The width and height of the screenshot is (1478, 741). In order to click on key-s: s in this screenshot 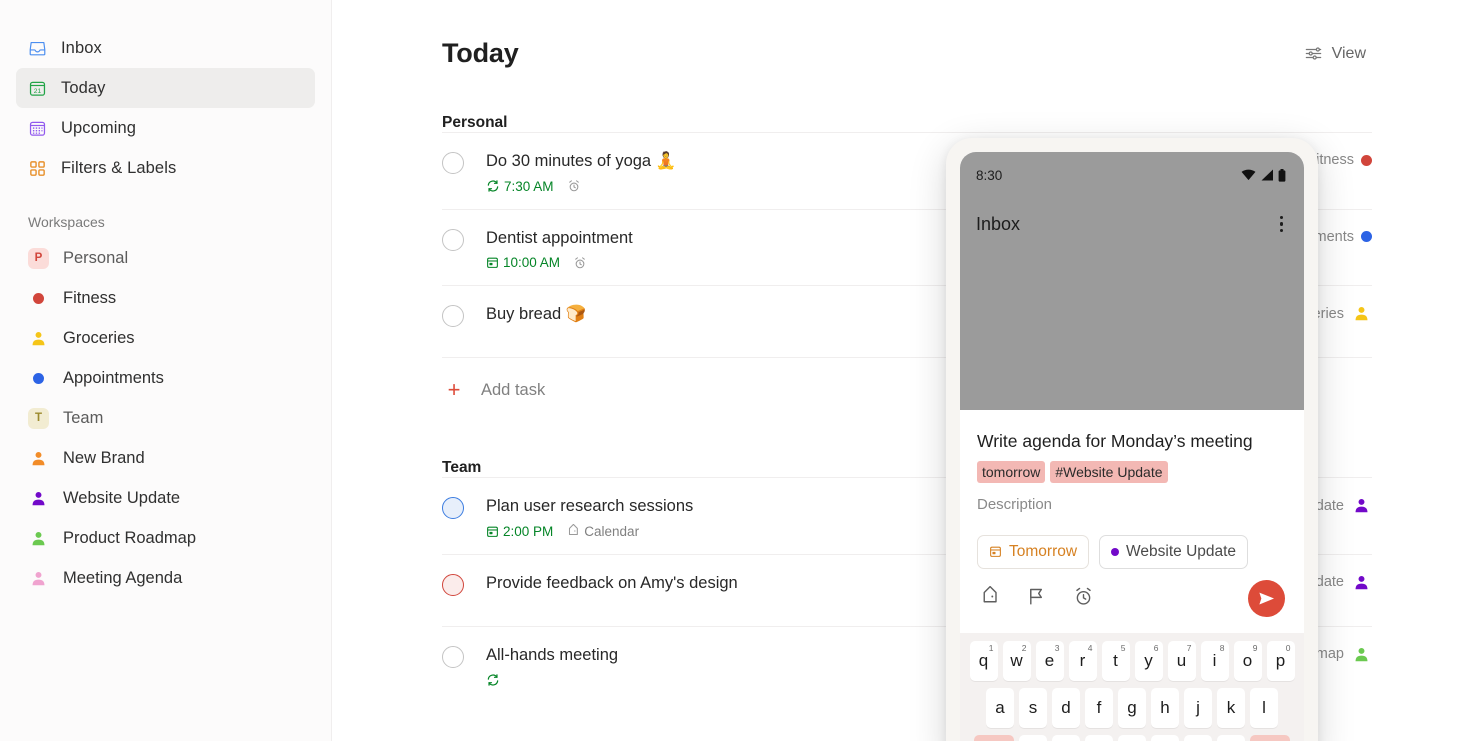, I will do `click(1033, 708)`.